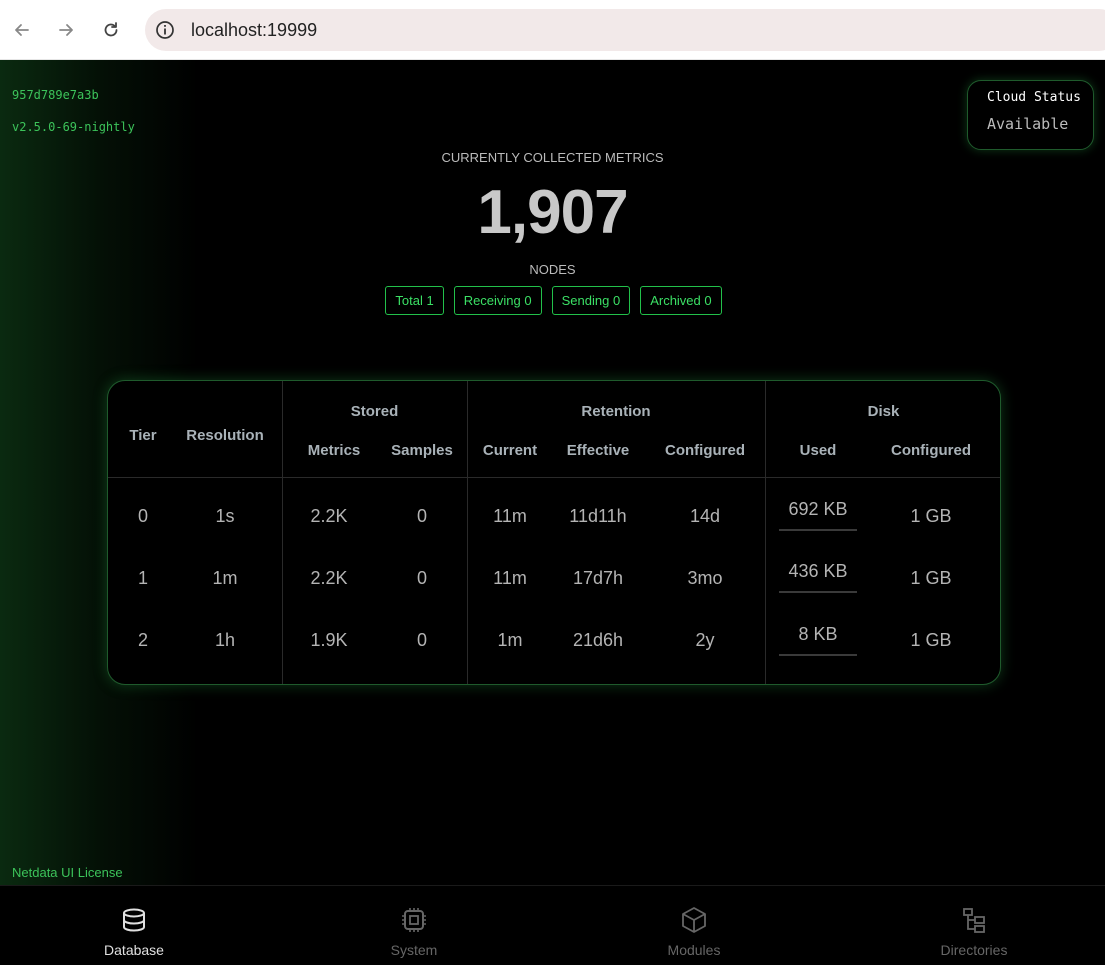  I want to click on nav-database: Database, so click(134, 925).